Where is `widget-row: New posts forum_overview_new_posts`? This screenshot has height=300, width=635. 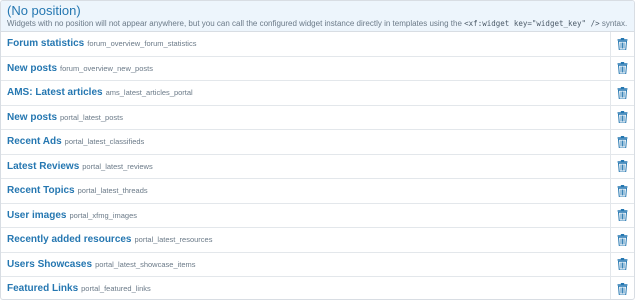
widget-row: New posts forum_overview_new_posts is located at coordinates (317, 68).